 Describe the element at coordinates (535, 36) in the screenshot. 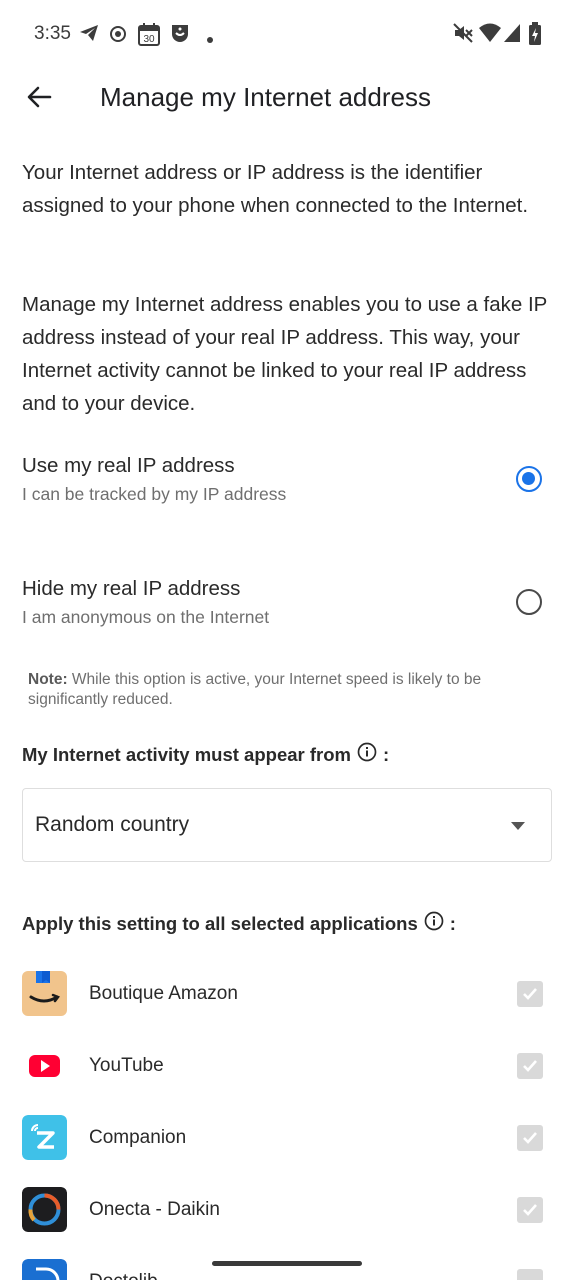

I see `battery-icon` at that location.